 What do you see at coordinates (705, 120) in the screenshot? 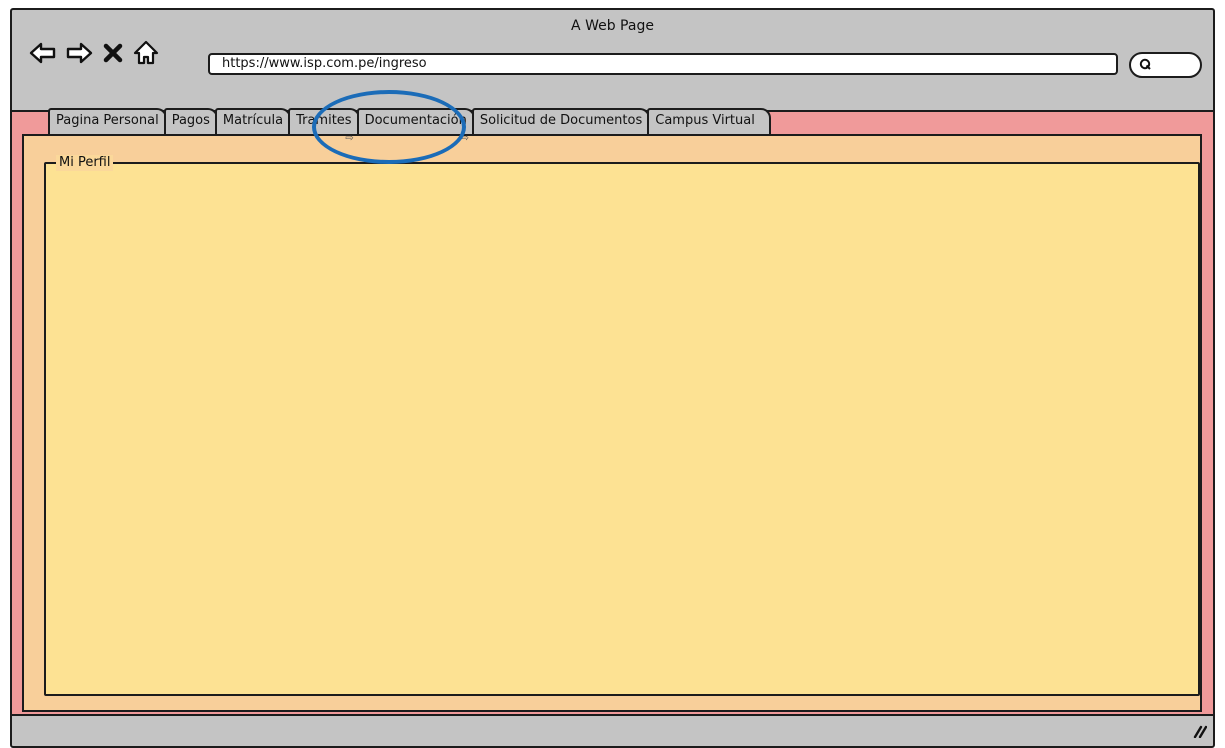
I see `tab-label: Campus Virtual` at bounding box center [705, 120].